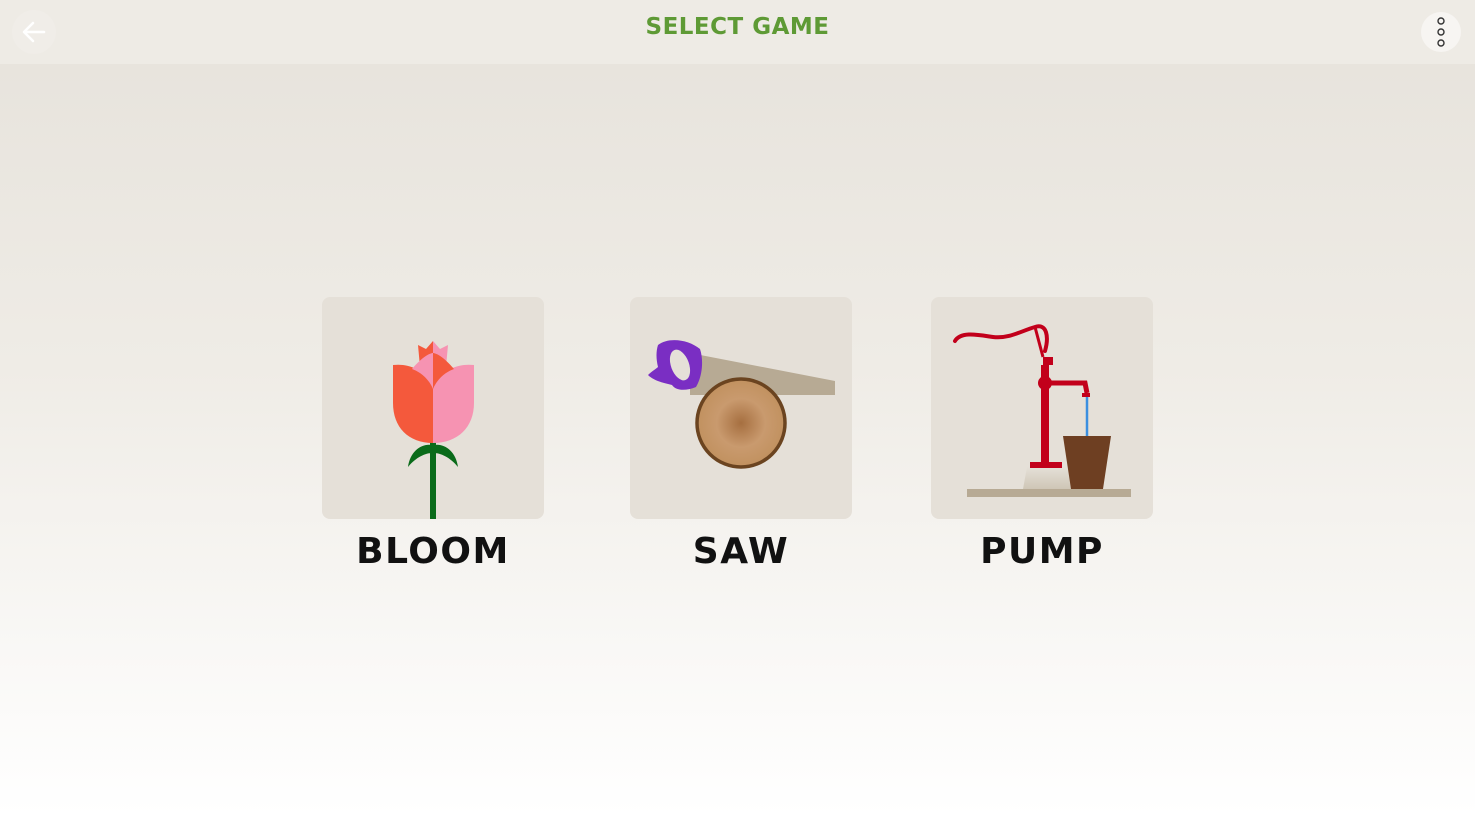 This screenshot has width=1475, height=816. Describe the element at coordinates (741, 404) in the screenshot. I see `hand-saw-log-icon` at that location.